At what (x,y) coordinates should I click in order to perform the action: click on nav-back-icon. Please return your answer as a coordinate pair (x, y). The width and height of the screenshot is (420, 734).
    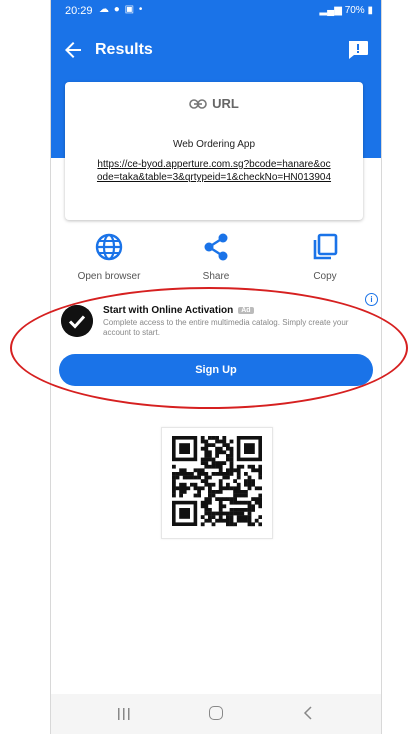
    Looking at the image, I should click on (308, 713).